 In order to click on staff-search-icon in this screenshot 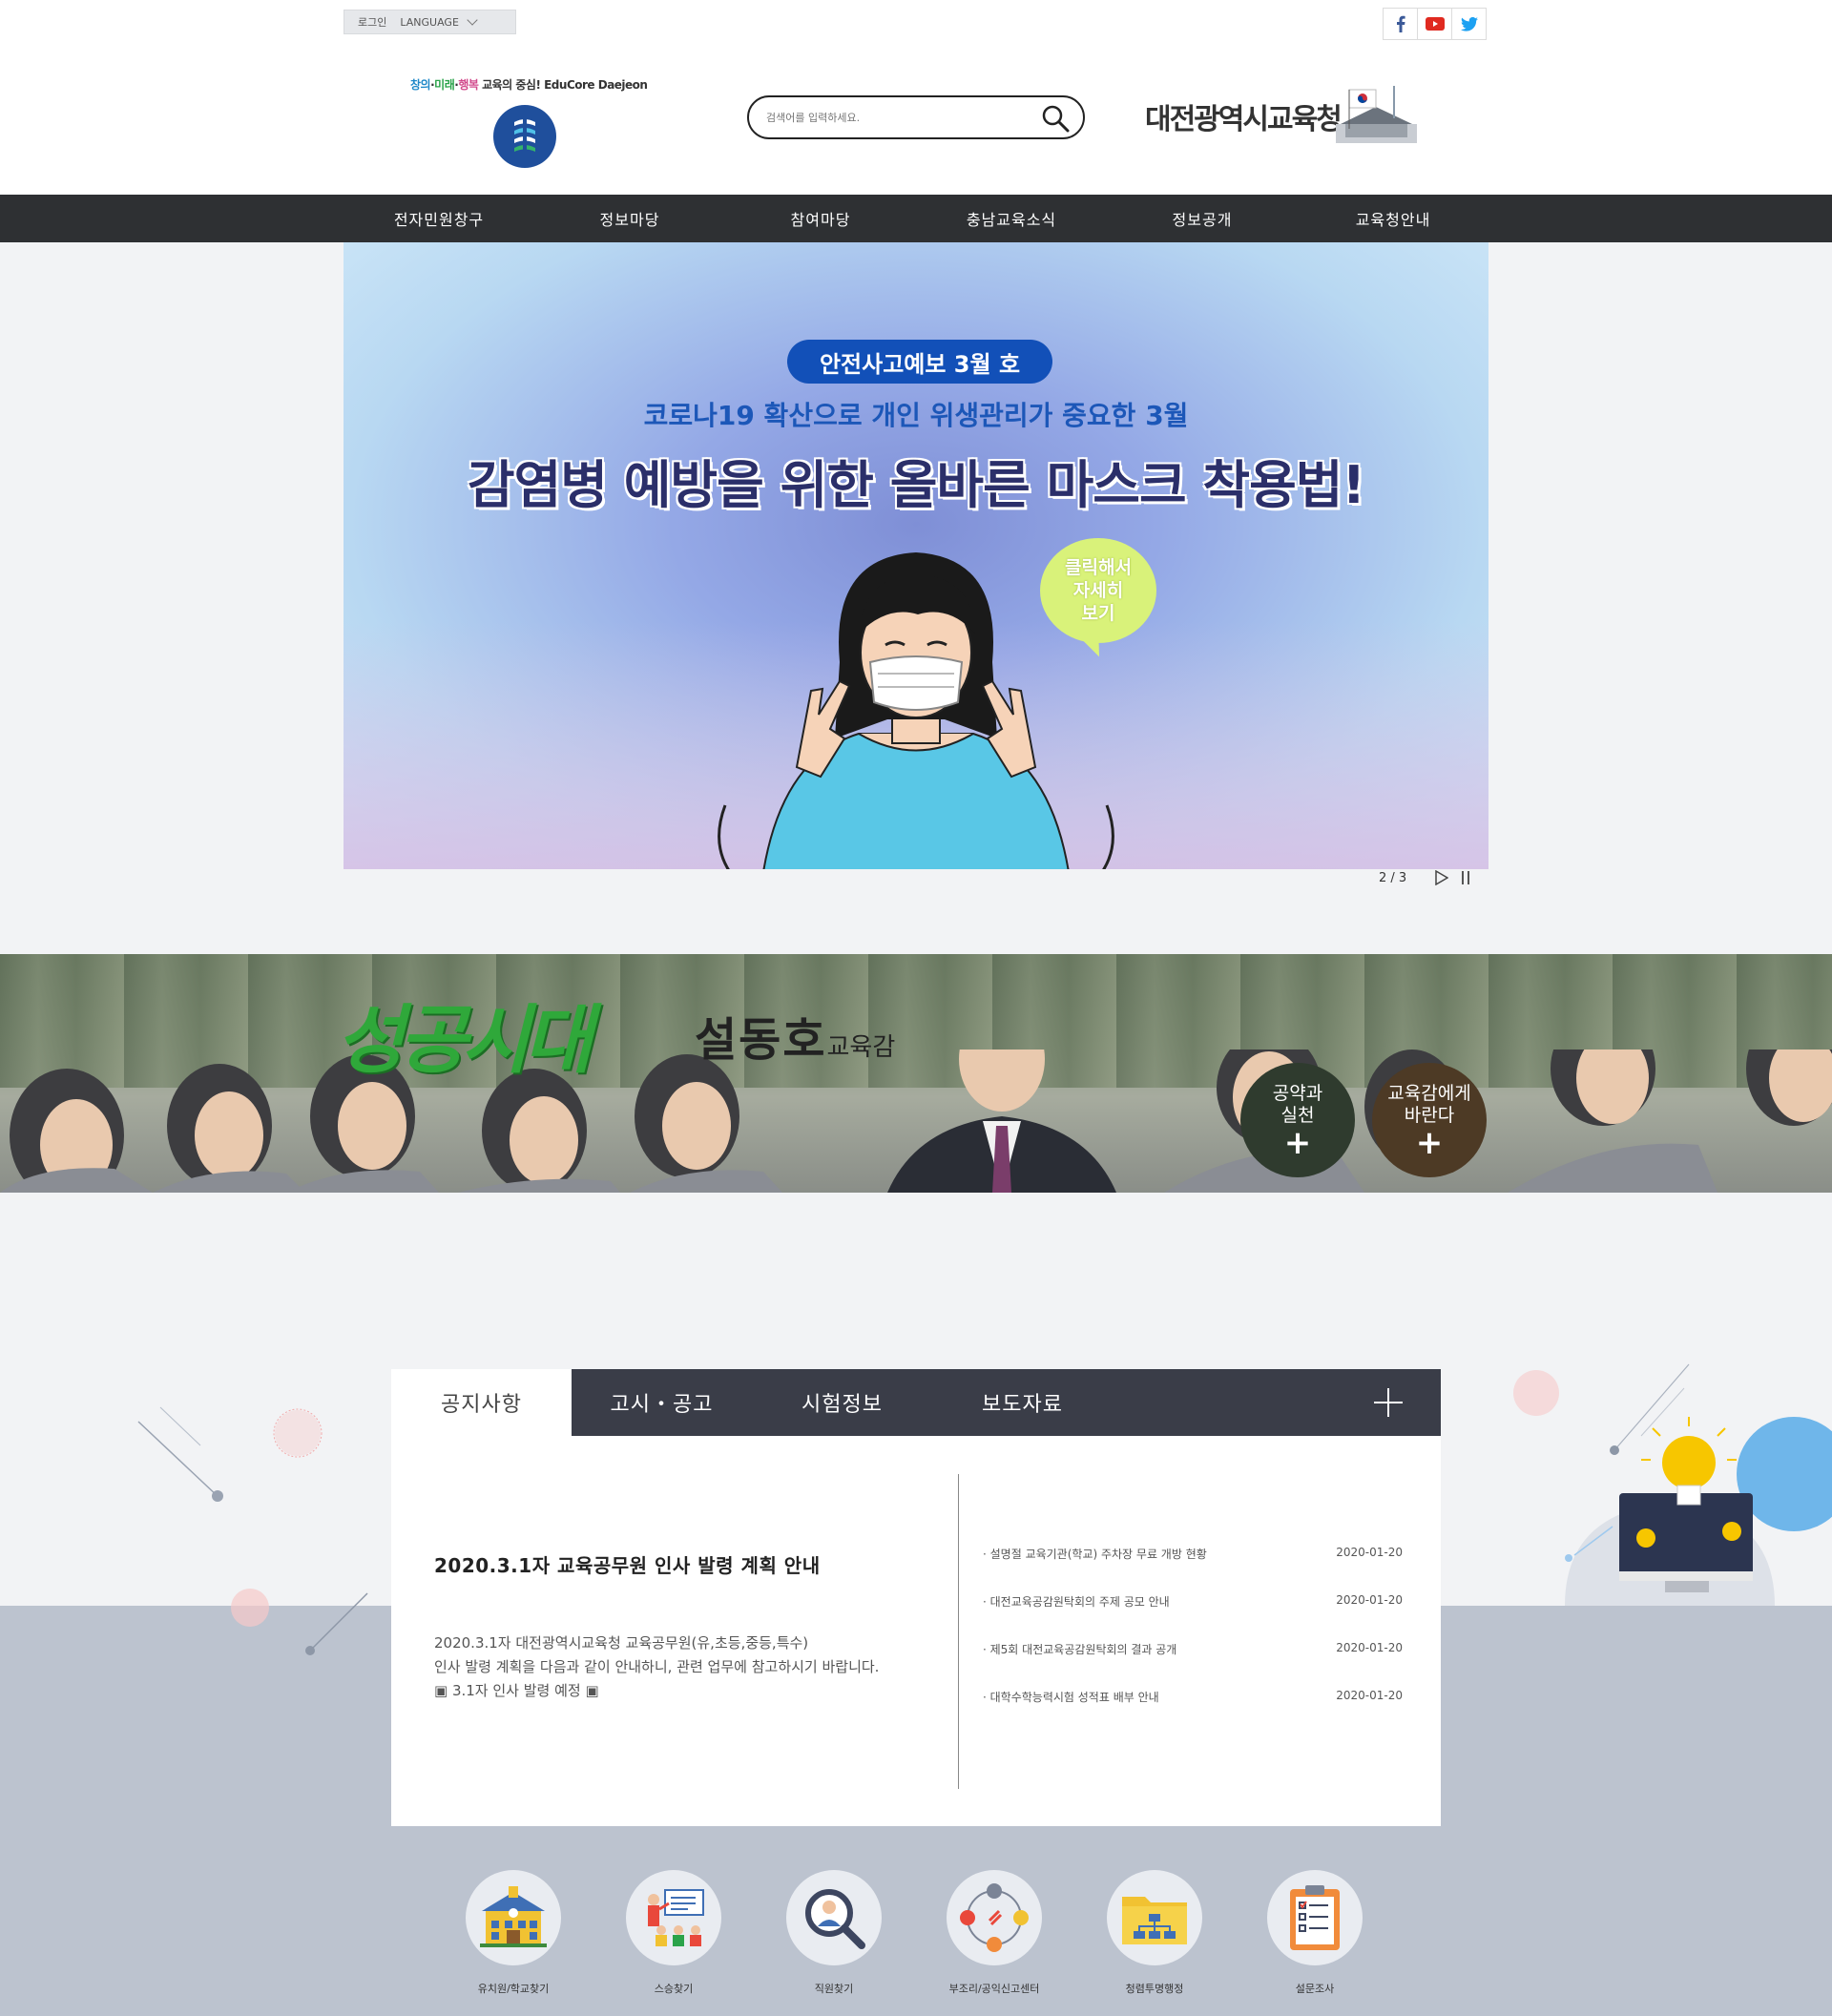, I will do `click(834, 1917)`.